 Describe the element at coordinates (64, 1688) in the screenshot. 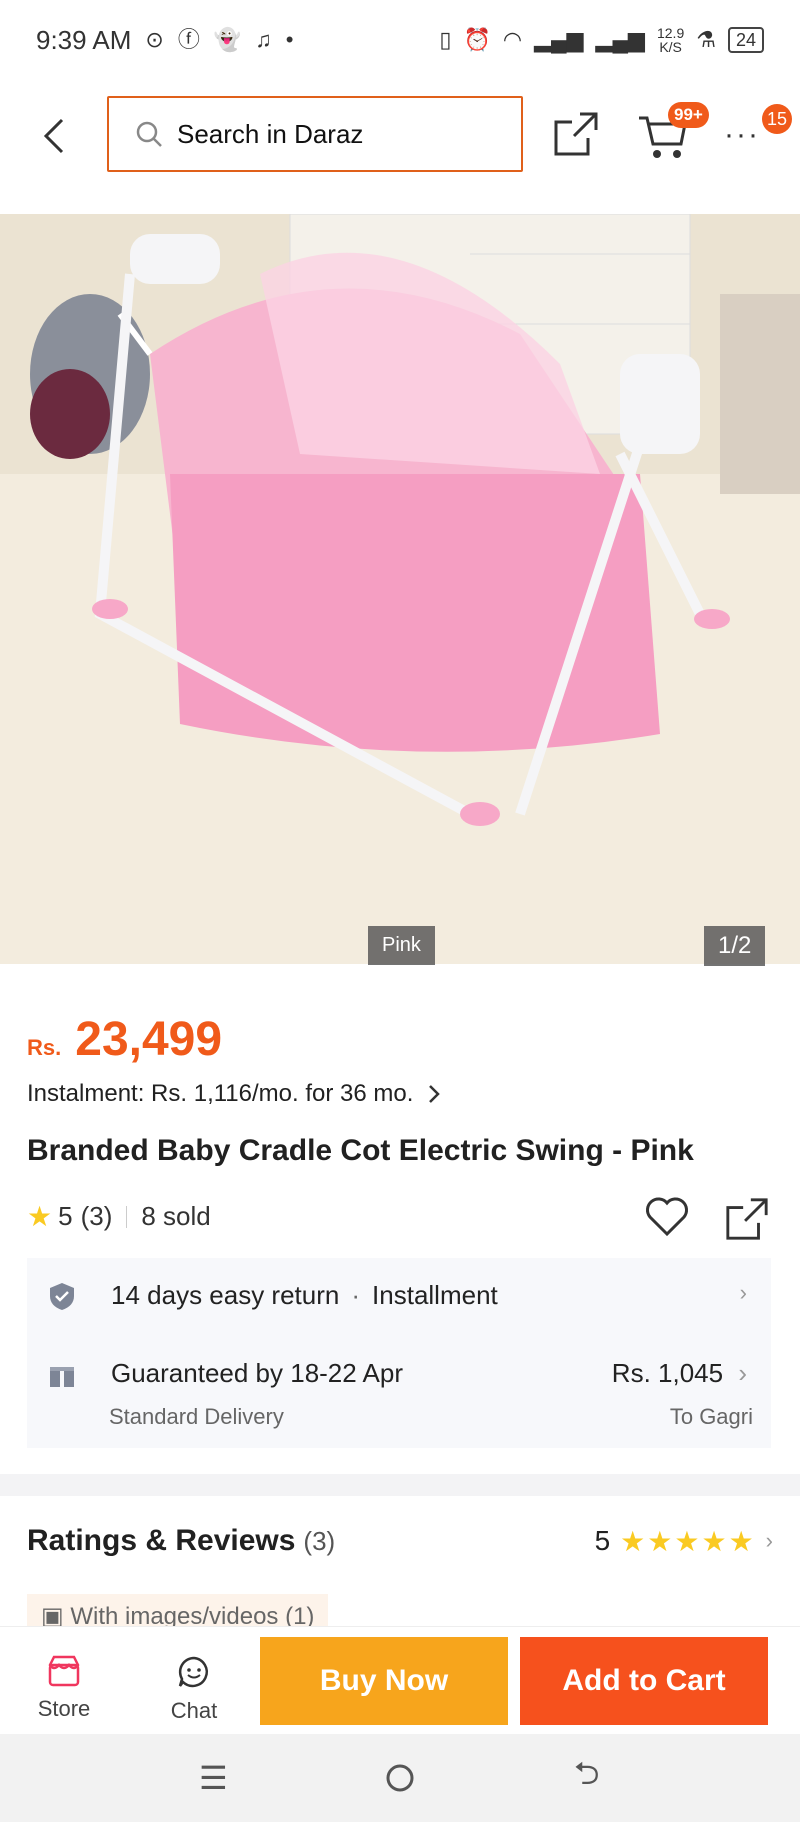

I see `store-button: Store` at that location.